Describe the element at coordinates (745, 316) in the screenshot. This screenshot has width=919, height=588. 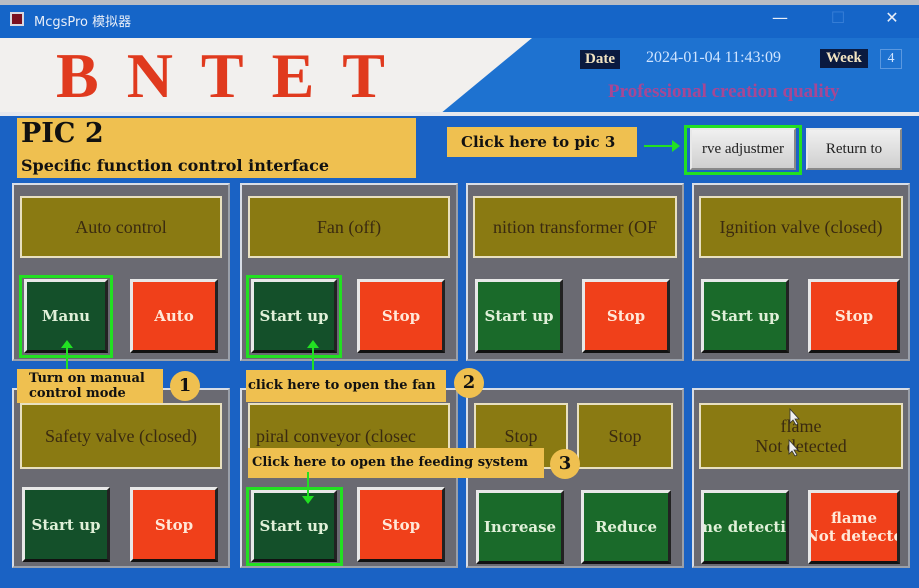
I see `ignition-valve-start-button: Start up` at that location.